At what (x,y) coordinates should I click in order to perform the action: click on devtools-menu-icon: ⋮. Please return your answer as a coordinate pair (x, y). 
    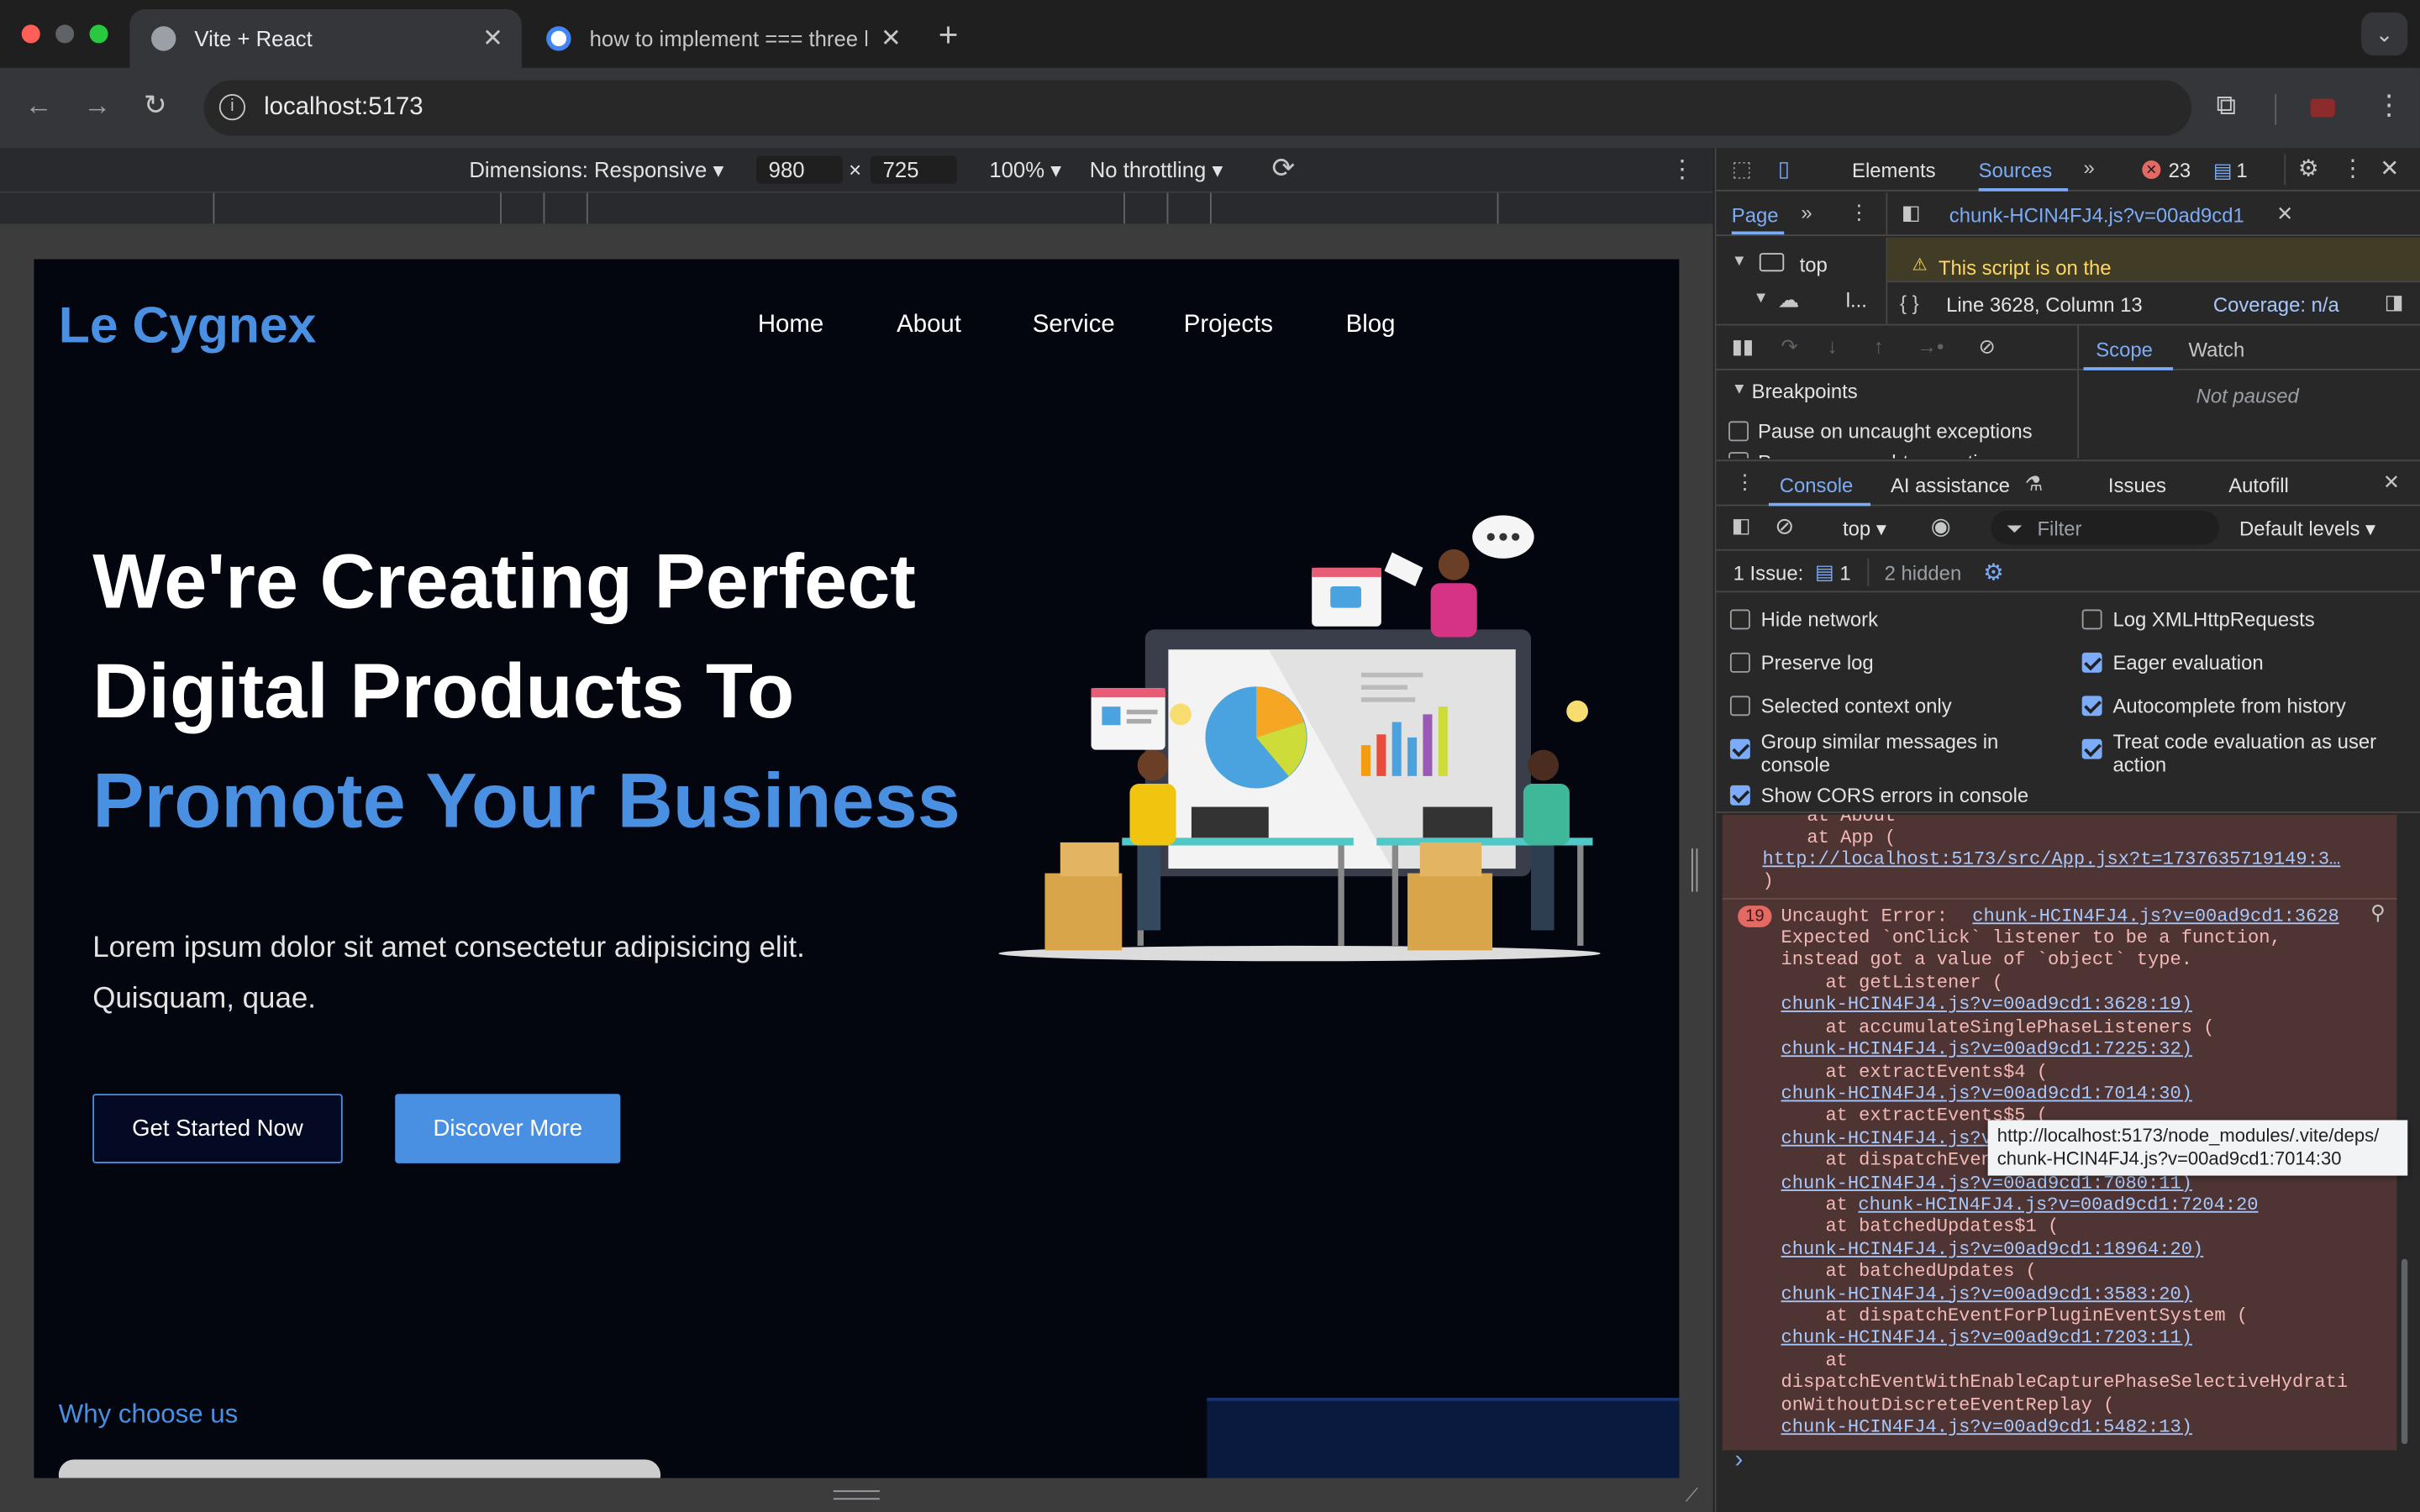
    Looking at the image, I should click on (2353, 168).